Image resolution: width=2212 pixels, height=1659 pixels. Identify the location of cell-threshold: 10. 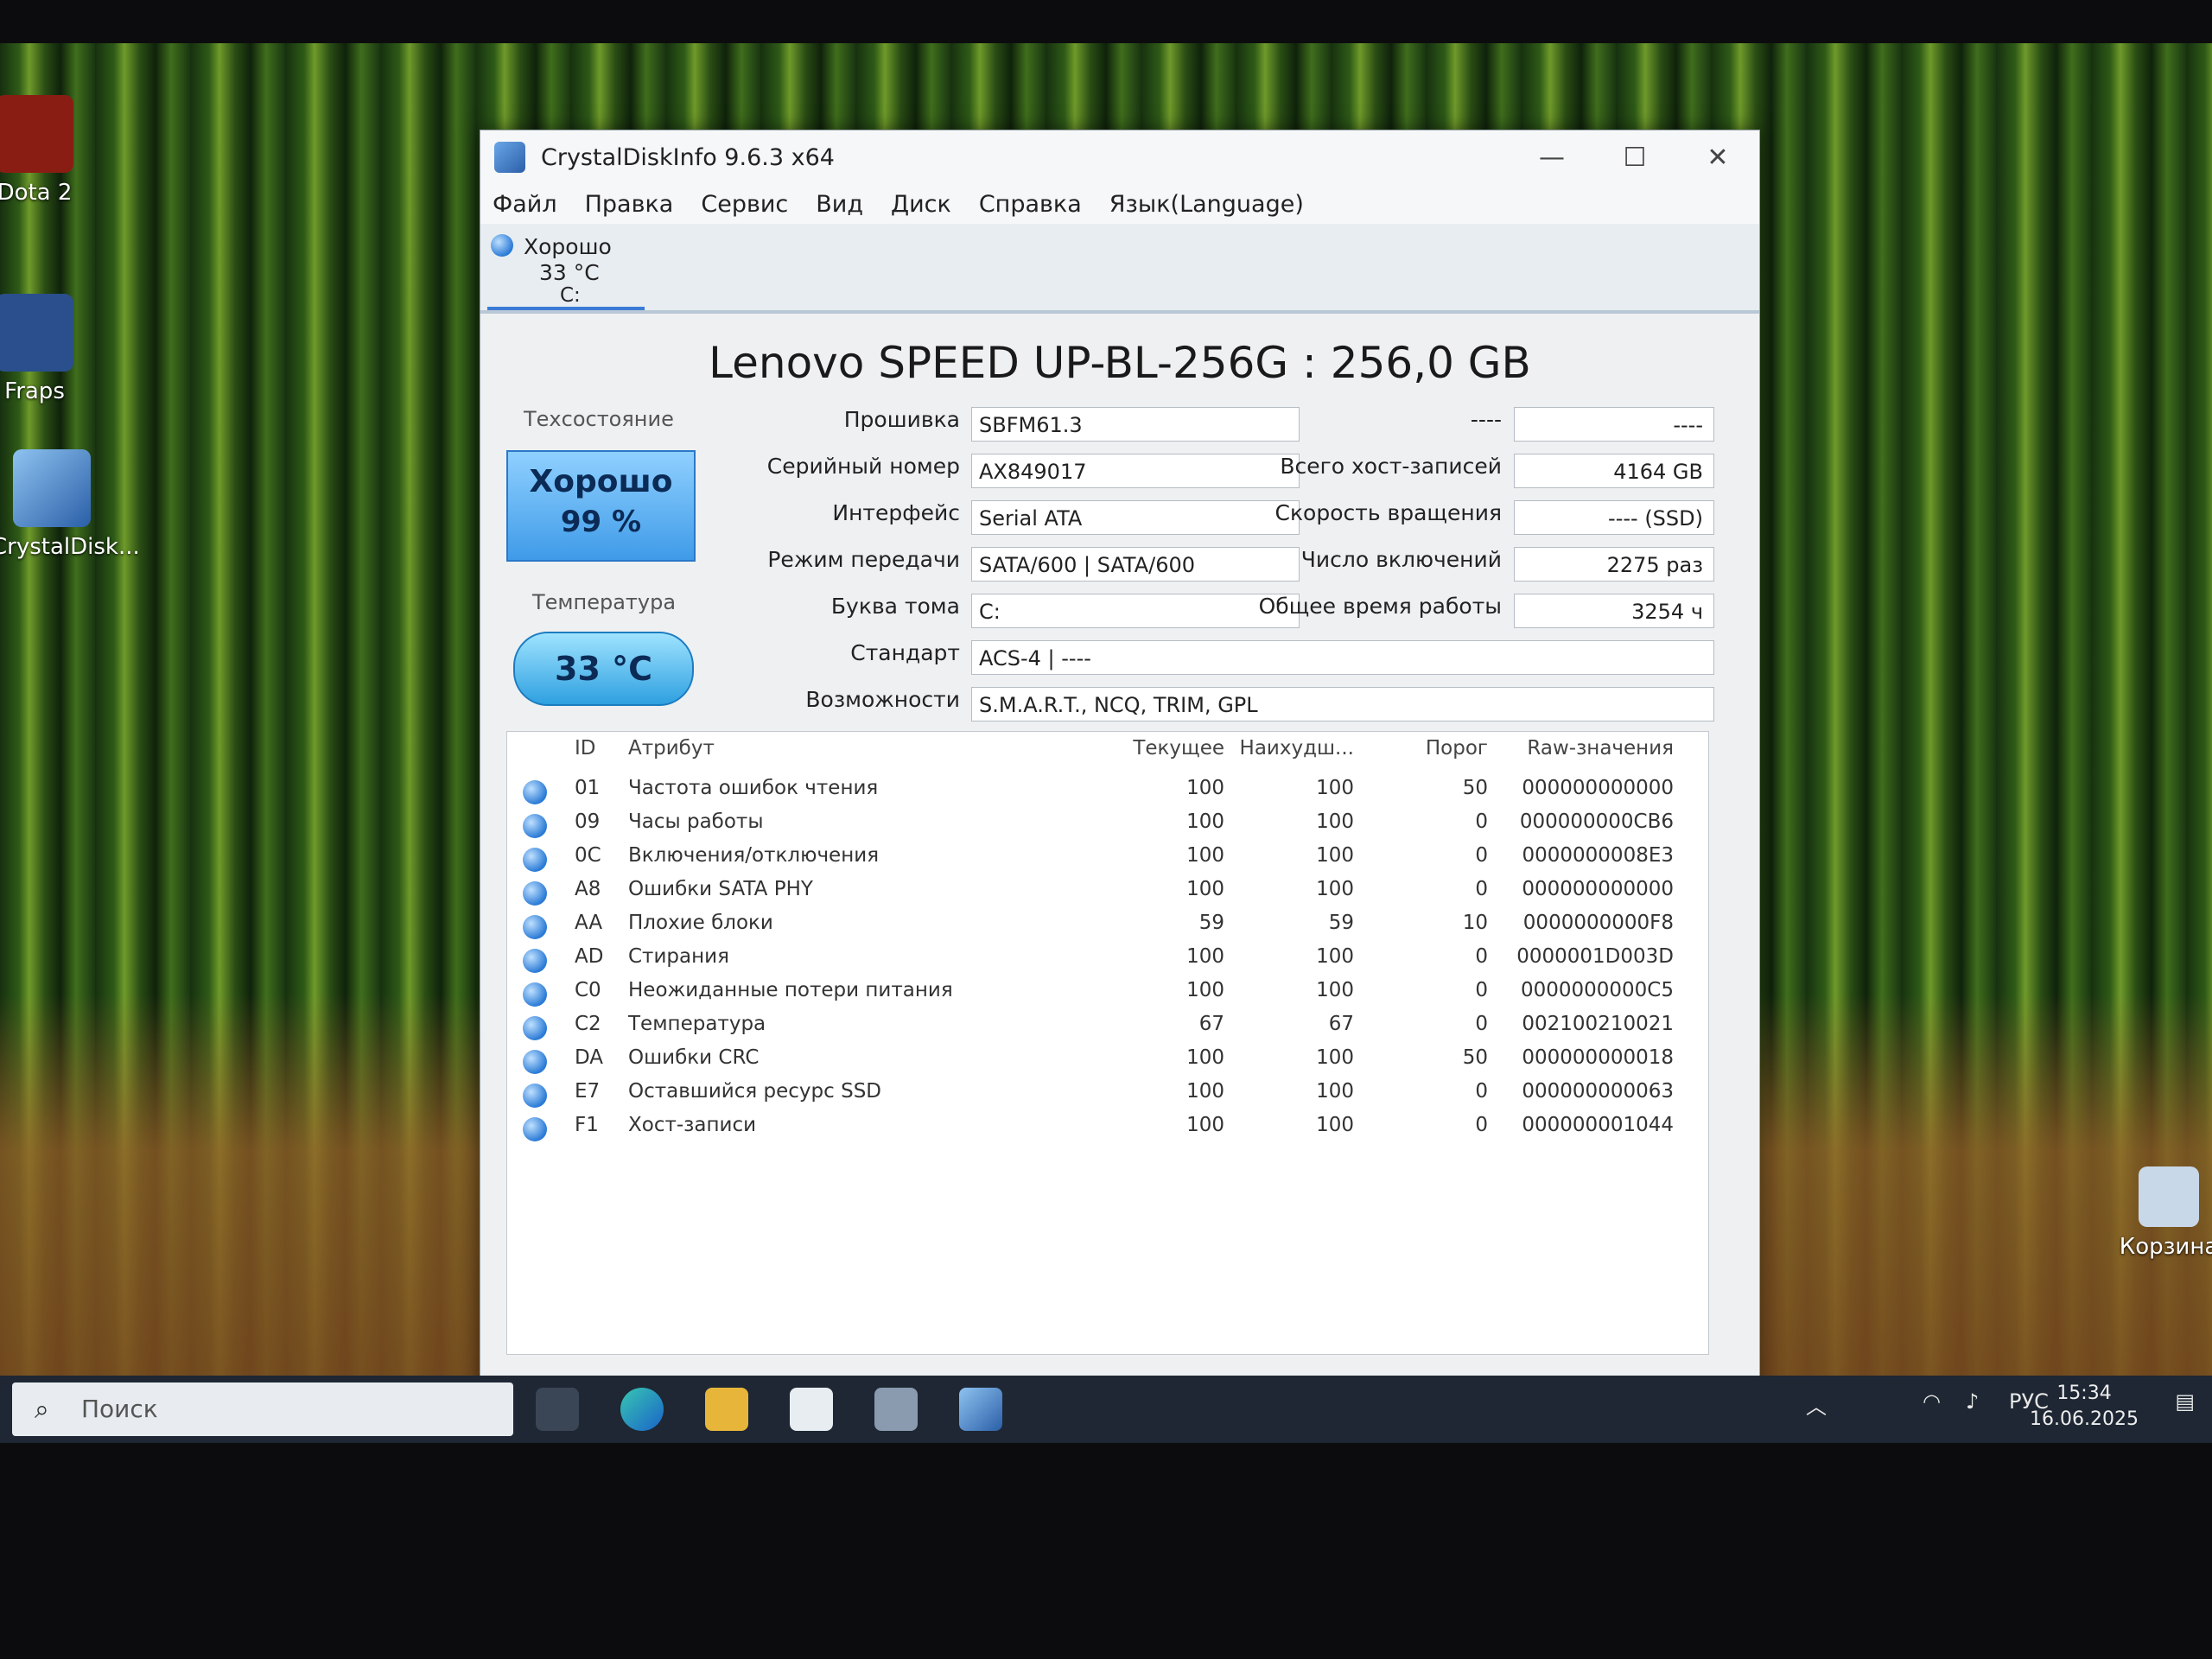
(1475, 923).